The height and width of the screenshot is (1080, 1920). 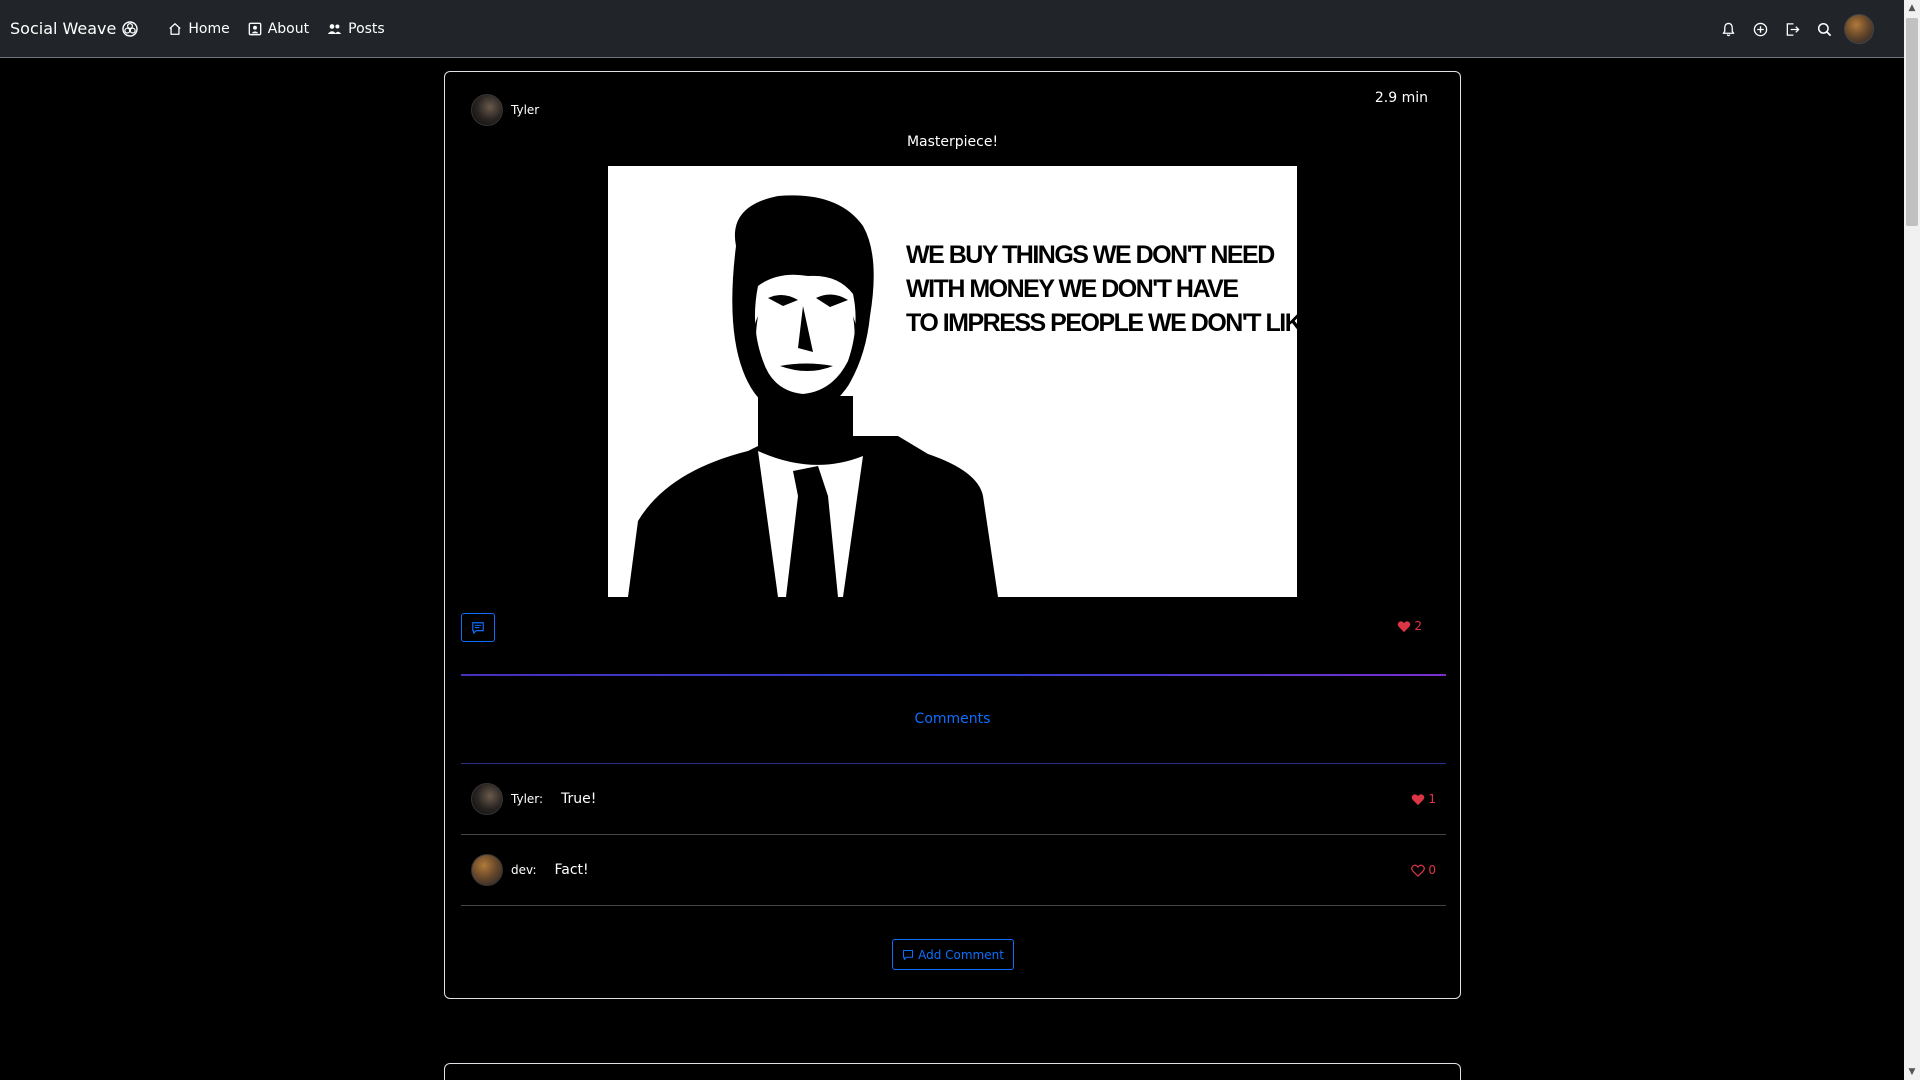 I want to click on nav-link-posts: Posts, so click(x=356, y=29).